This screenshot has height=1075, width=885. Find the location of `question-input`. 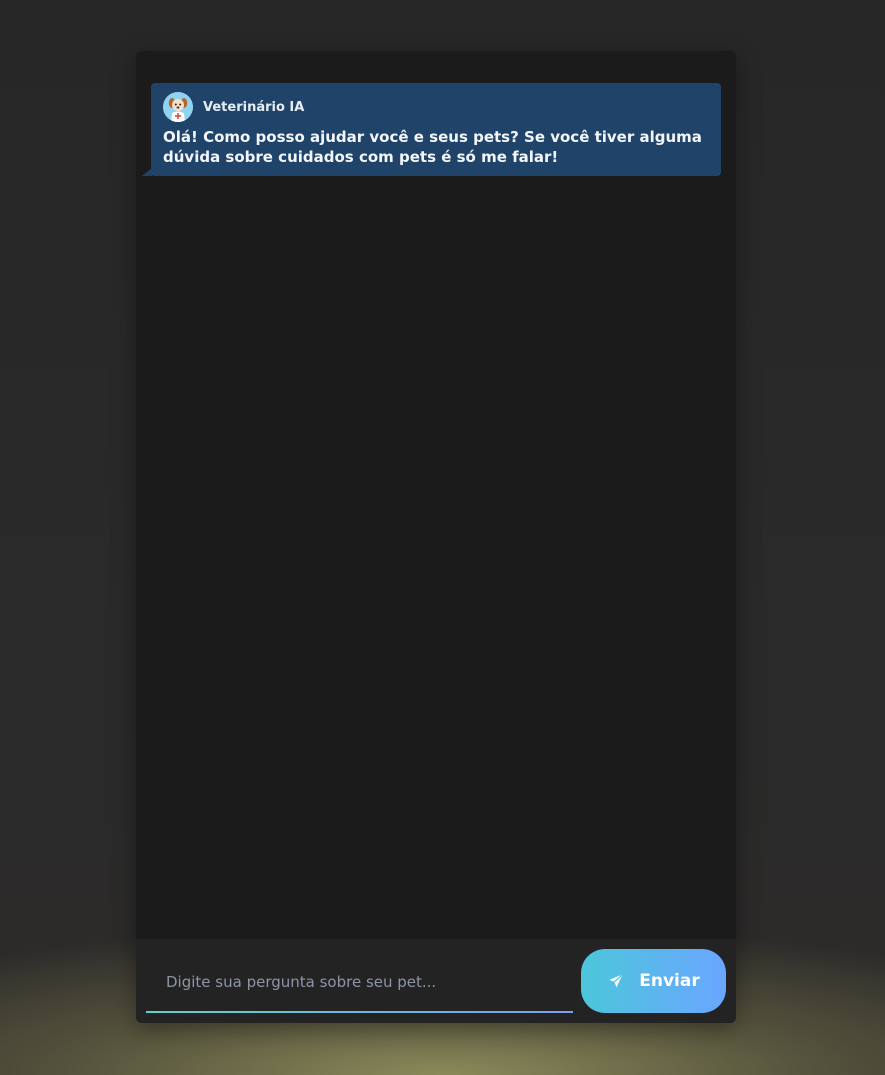

question-input is located at coordinates (359, 982).